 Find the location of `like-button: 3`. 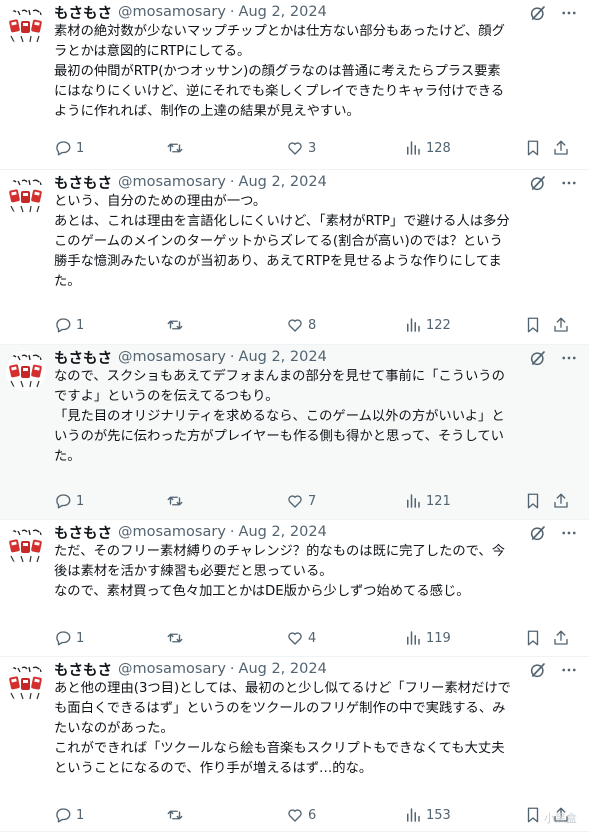

like-button: 3 is located at coordinates (301, 148).